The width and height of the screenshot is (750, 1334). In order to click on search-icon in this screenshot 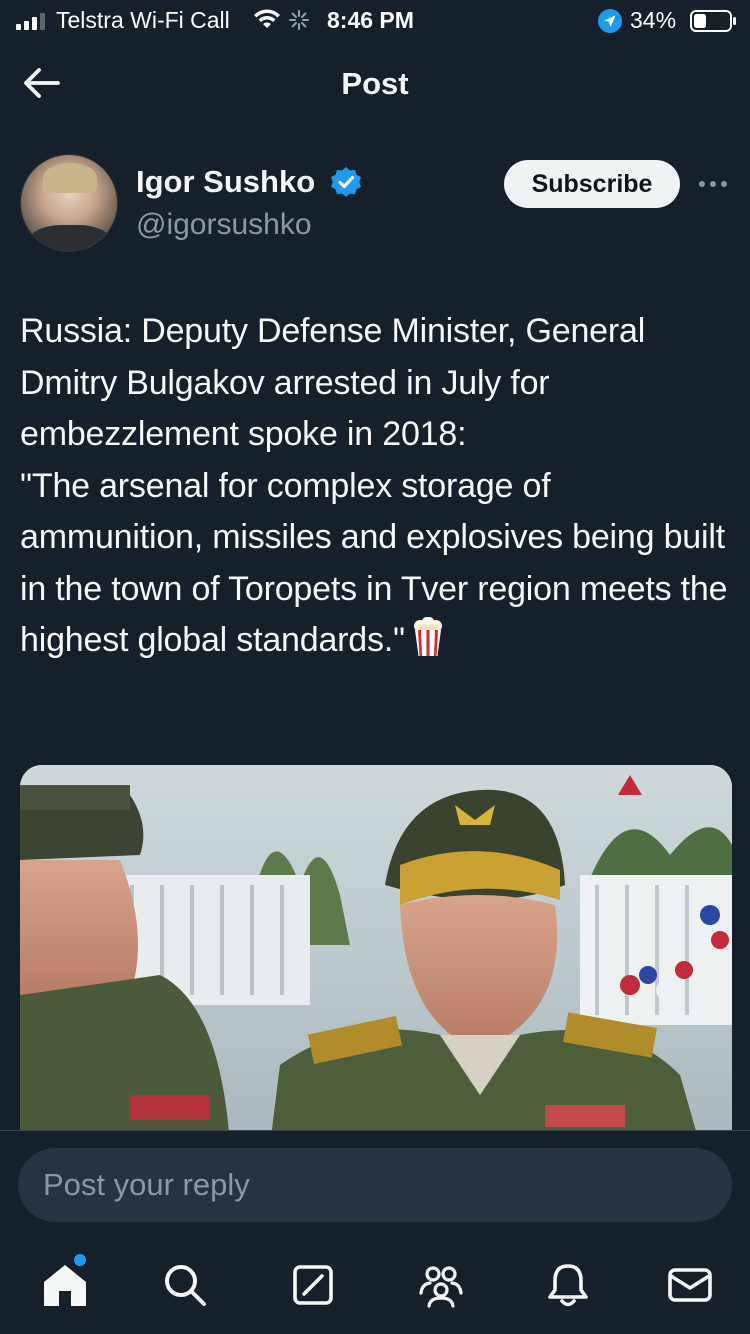, I will do `click(185, 1285)`.